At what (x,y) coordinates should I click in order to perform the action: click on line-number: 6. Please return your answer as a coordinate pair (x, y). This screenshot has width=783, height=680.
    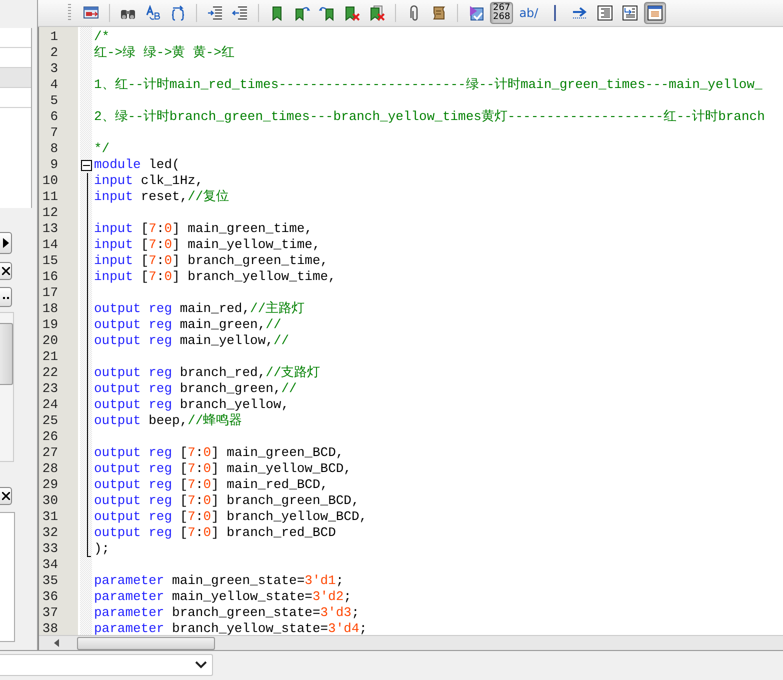
    Looking at the image, I should click on (53, 117).